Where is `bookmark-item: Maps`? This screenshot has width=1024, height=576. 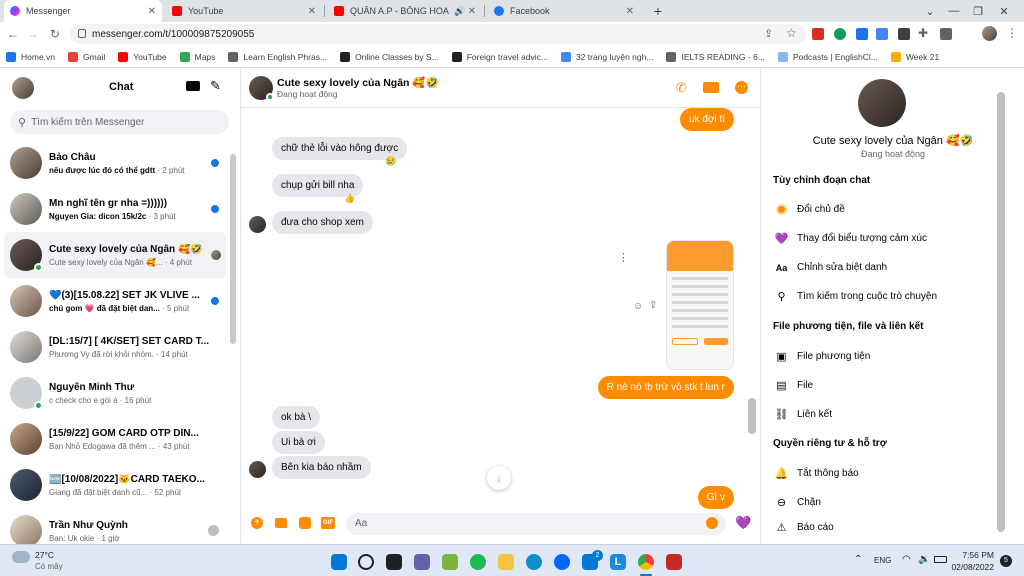 bookmark-item: Maps is located at coordinates (197, 56).